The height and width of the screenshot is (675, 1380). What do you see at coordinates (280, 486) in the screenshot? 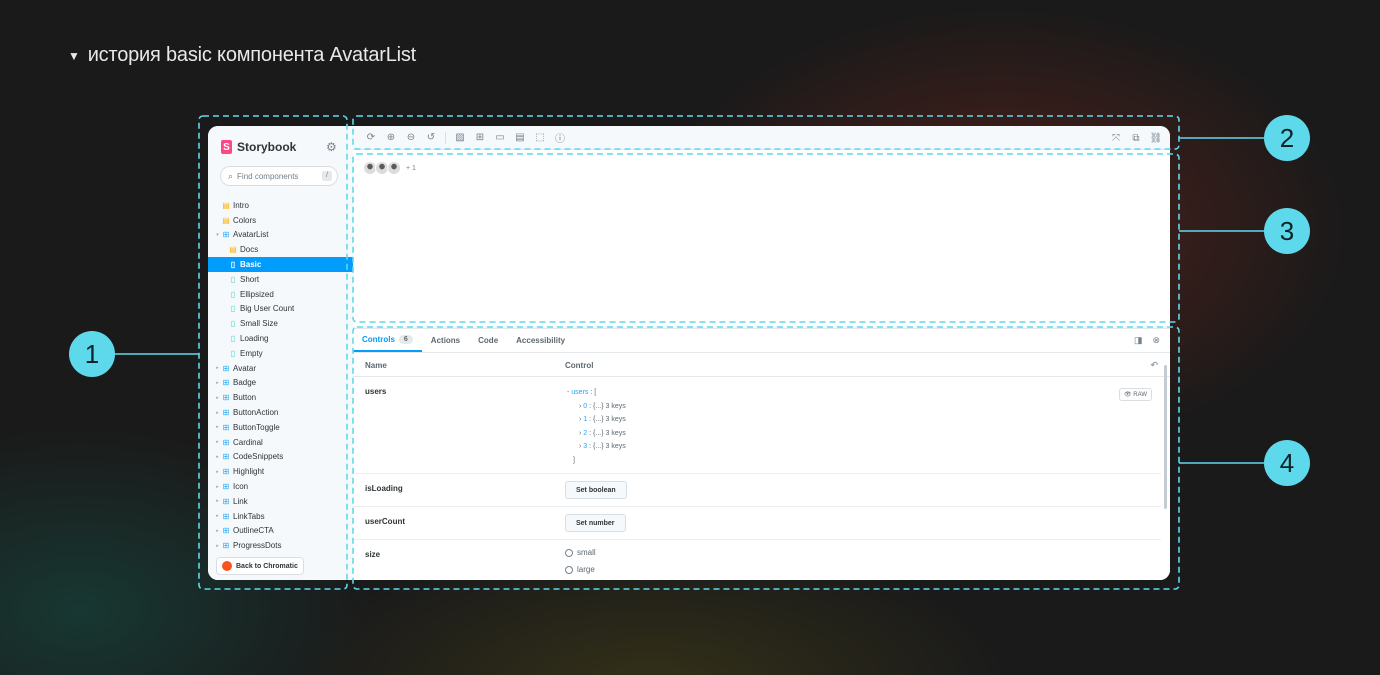
I see `sidebar-item-icon: ▸ ⊞ Icon` at bounding box center [280, 486].